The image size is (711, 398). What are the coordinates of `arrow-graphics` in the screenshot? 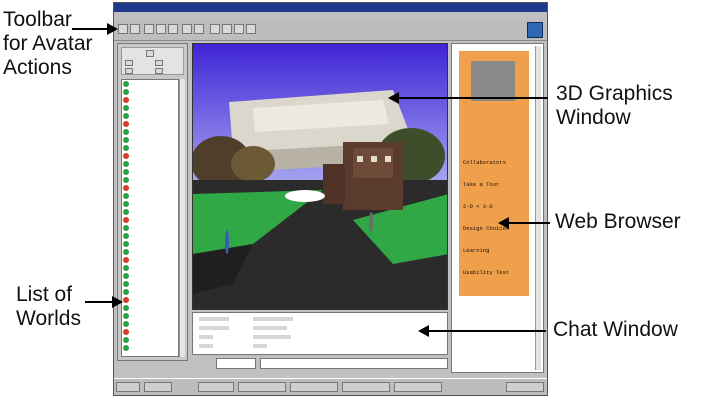 It's located at (468, 98).